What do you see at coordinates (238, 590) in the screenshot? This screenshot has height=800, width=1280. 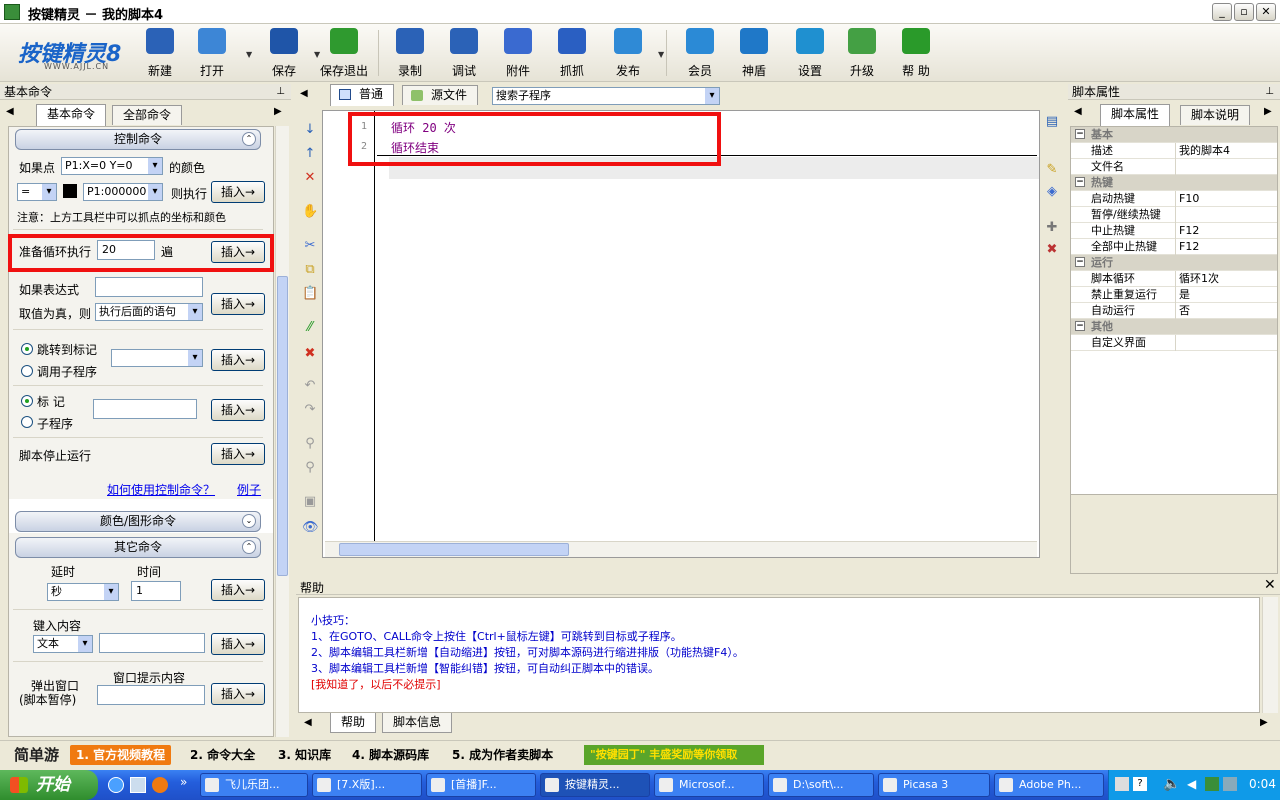 I see `insert-delay-button: 插入→` at bounding box center [238, 590].